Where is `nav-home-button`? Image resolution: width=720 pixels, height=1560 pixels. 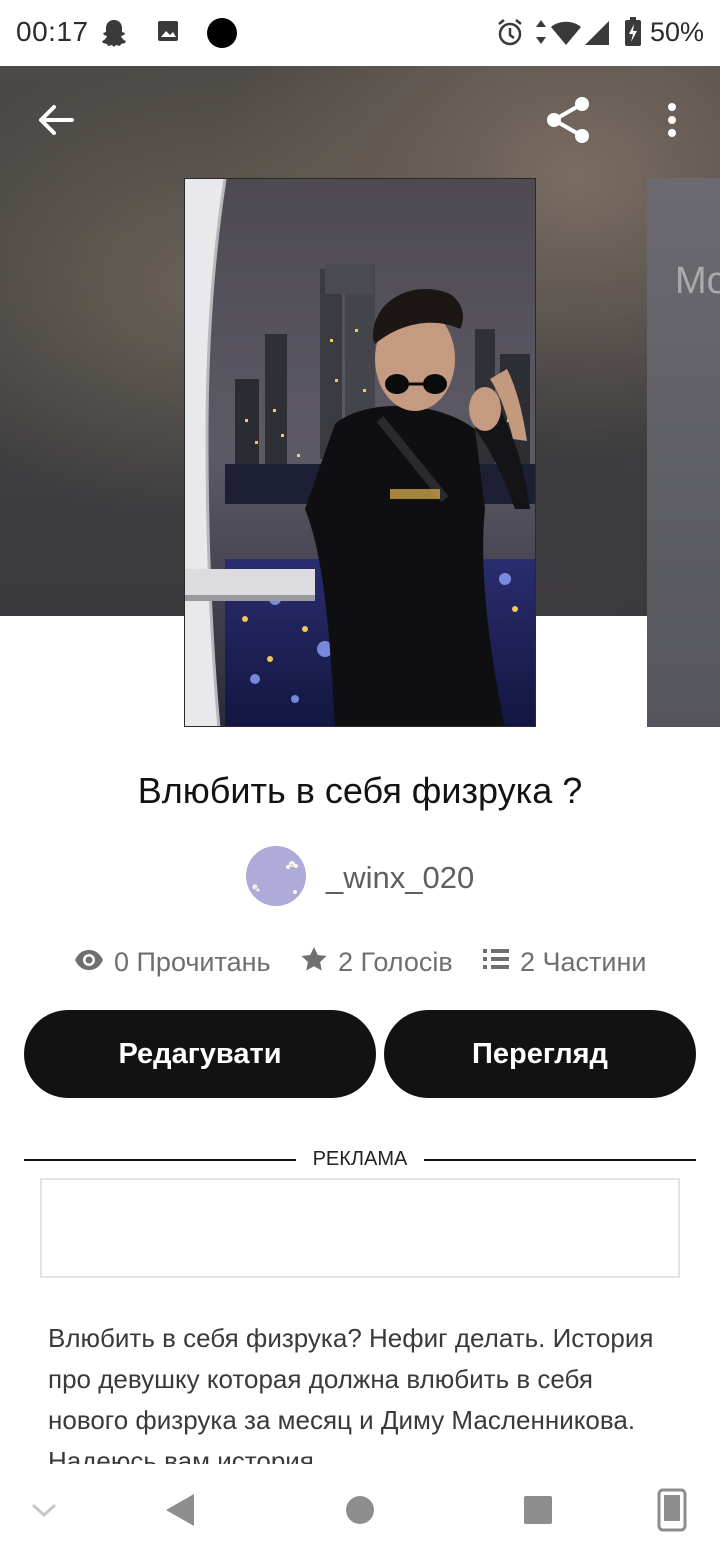
nav-home-button is located at coordinates (360, 1512).